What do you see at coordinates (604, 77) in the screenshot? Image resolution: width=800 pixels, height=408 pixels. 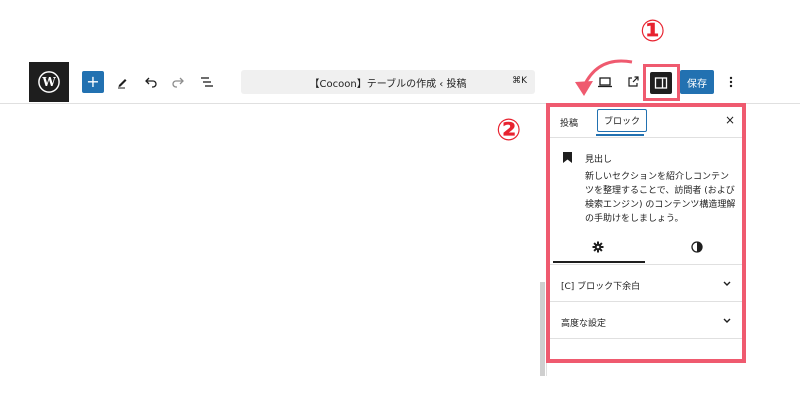 I see `annotation-arrow` at bounding box center [604, 77].